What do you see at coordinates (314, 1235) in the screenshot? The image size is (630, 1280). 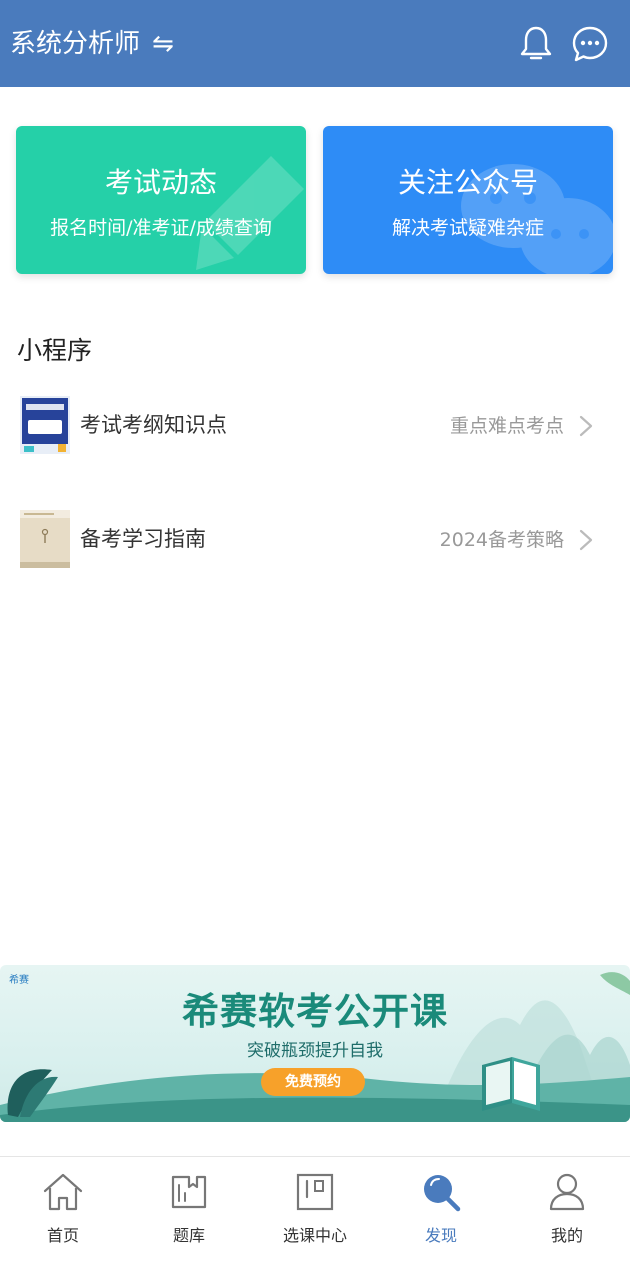 I see `tab-course-center-label: 选课中心` at bounding box center [314, 1235].